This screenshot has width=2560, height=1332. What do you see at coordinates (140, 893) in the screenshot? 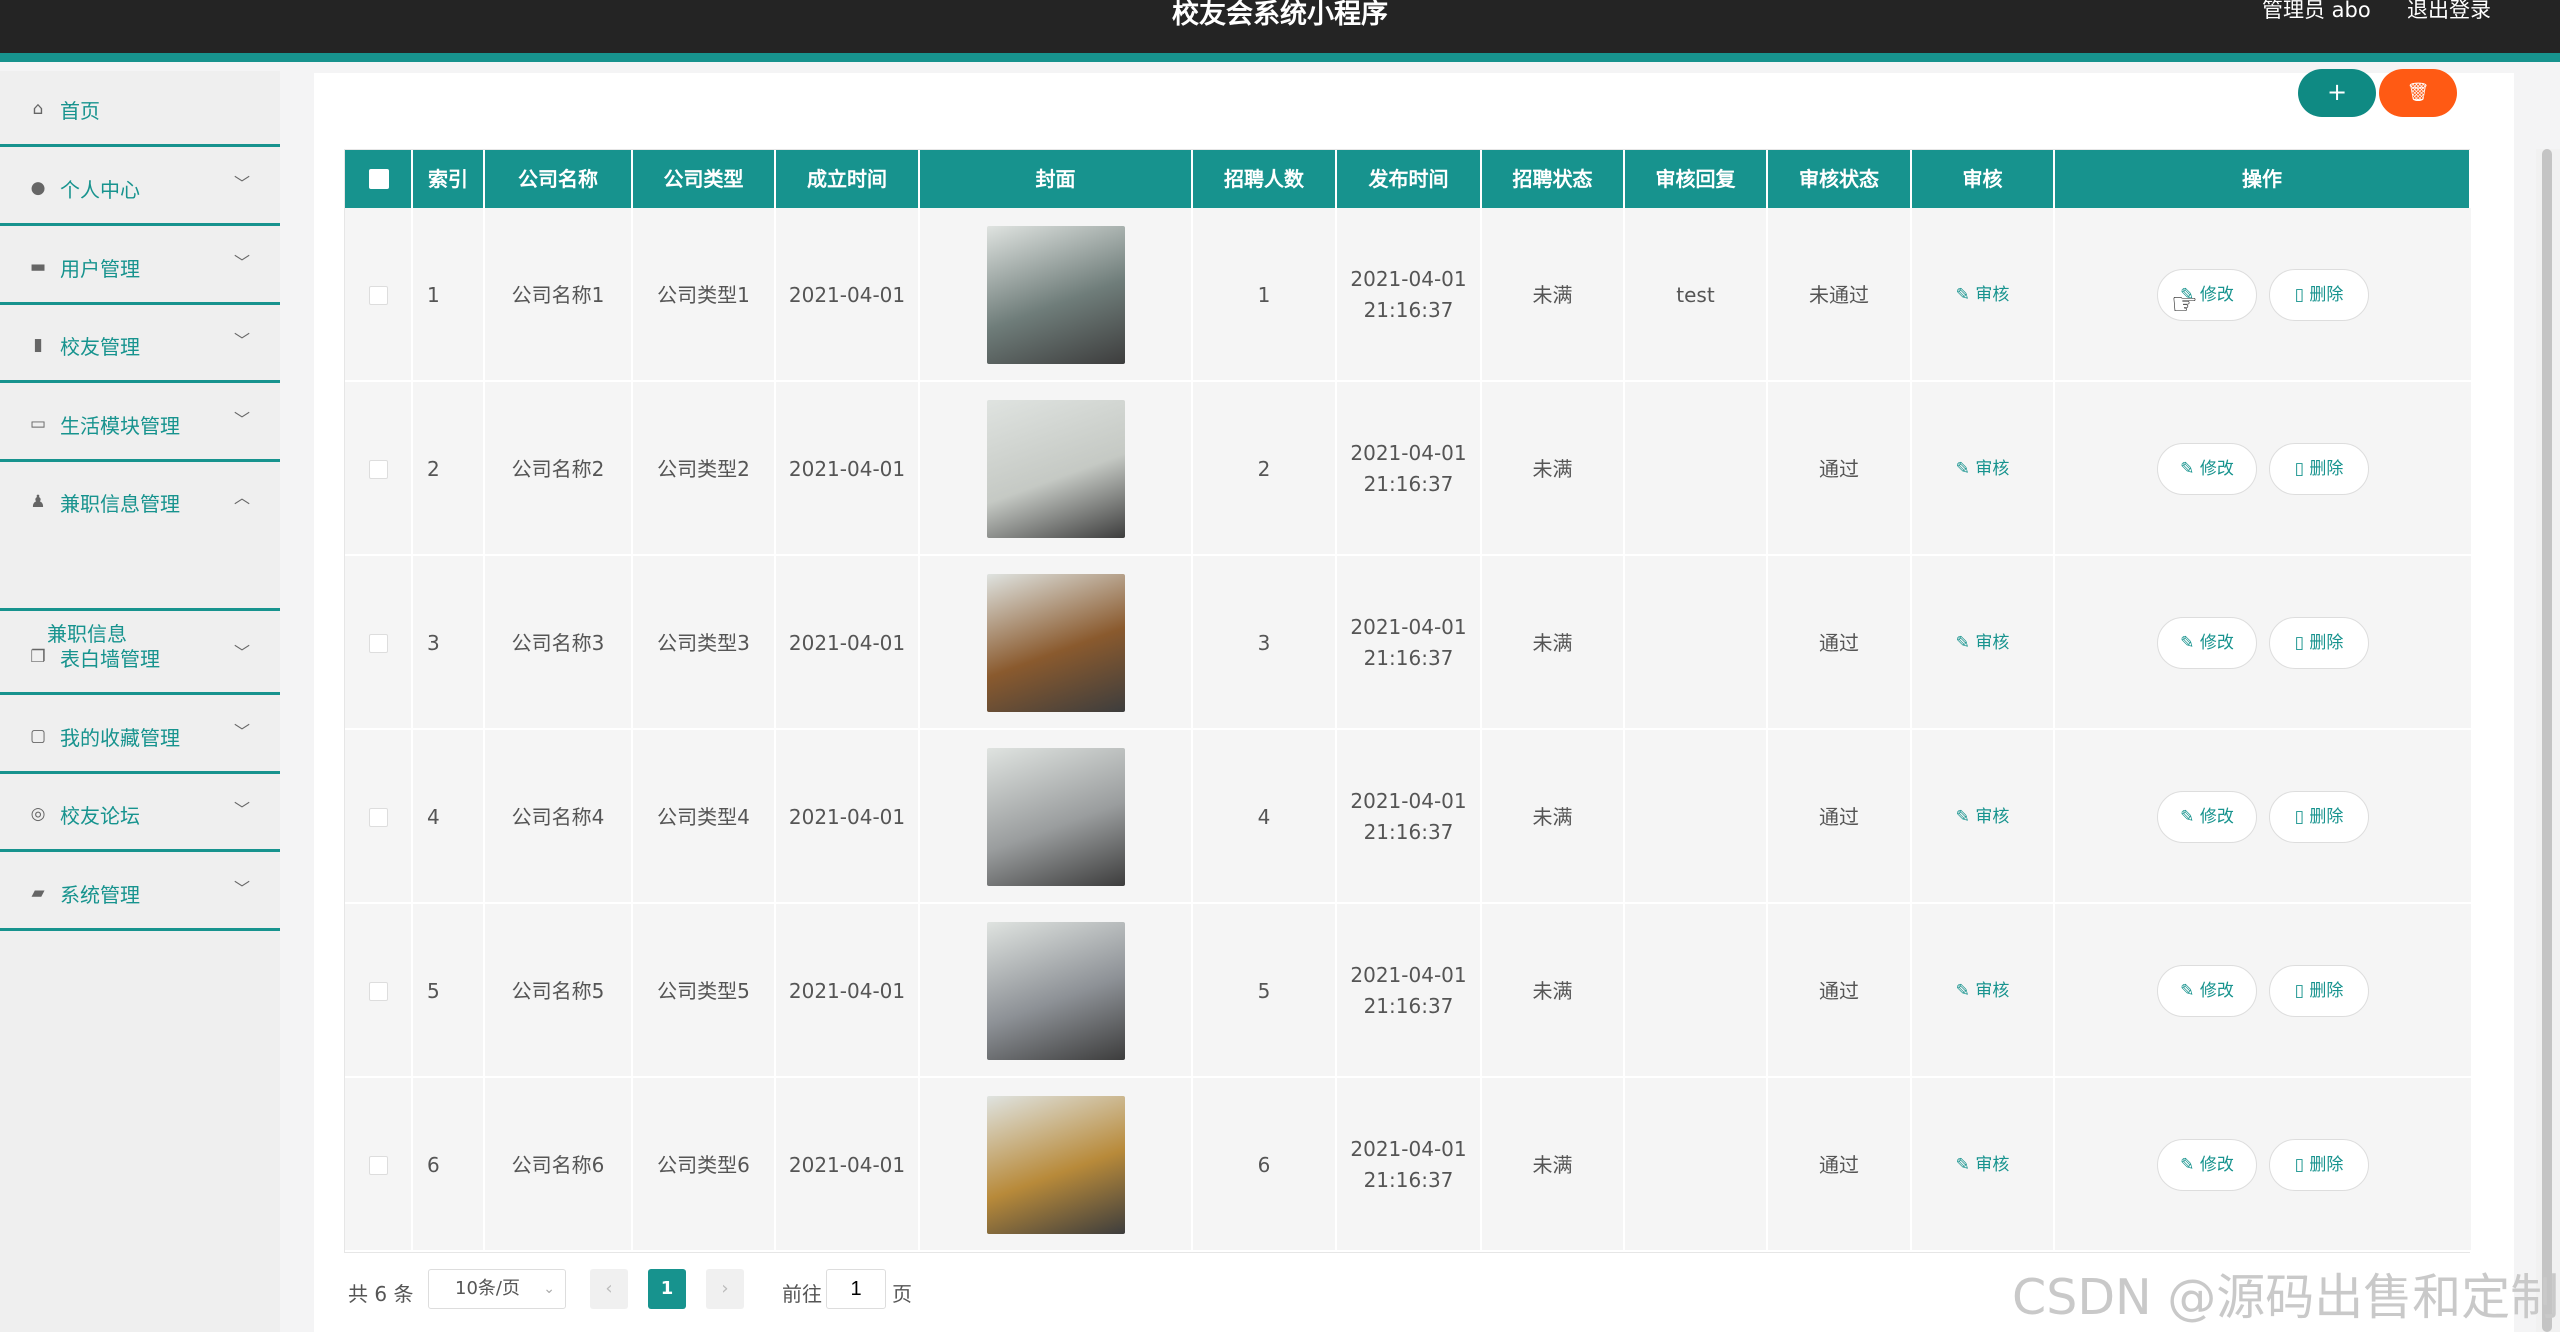
I see `sidebar-item-9: ▰ 系统管理 ﹀` at bounding box center [140, 893].